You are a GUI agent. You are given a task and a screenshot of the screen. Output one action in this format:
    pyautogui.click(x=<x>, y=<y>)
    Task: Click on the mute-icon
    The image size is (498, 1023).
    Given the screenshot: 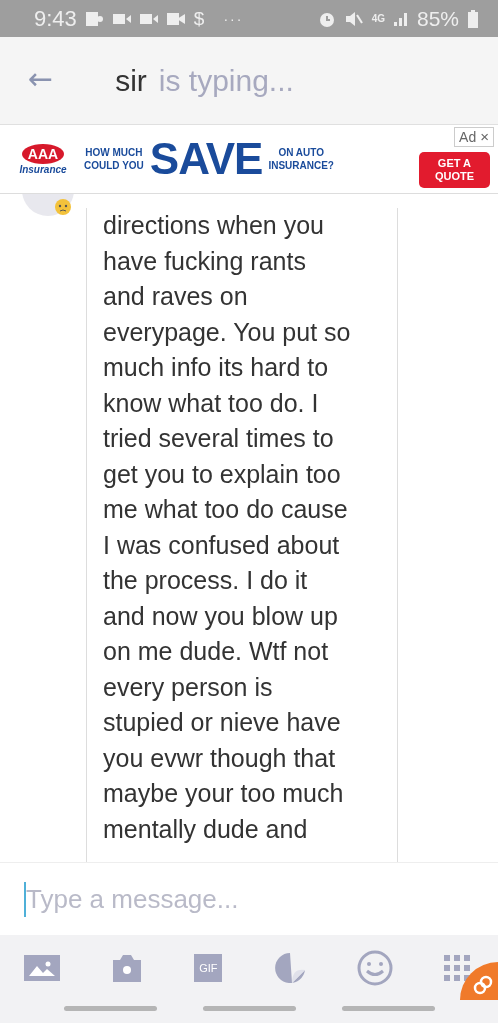 What is the action you would take?
    pyautogui.click(x=353, y=18)
    